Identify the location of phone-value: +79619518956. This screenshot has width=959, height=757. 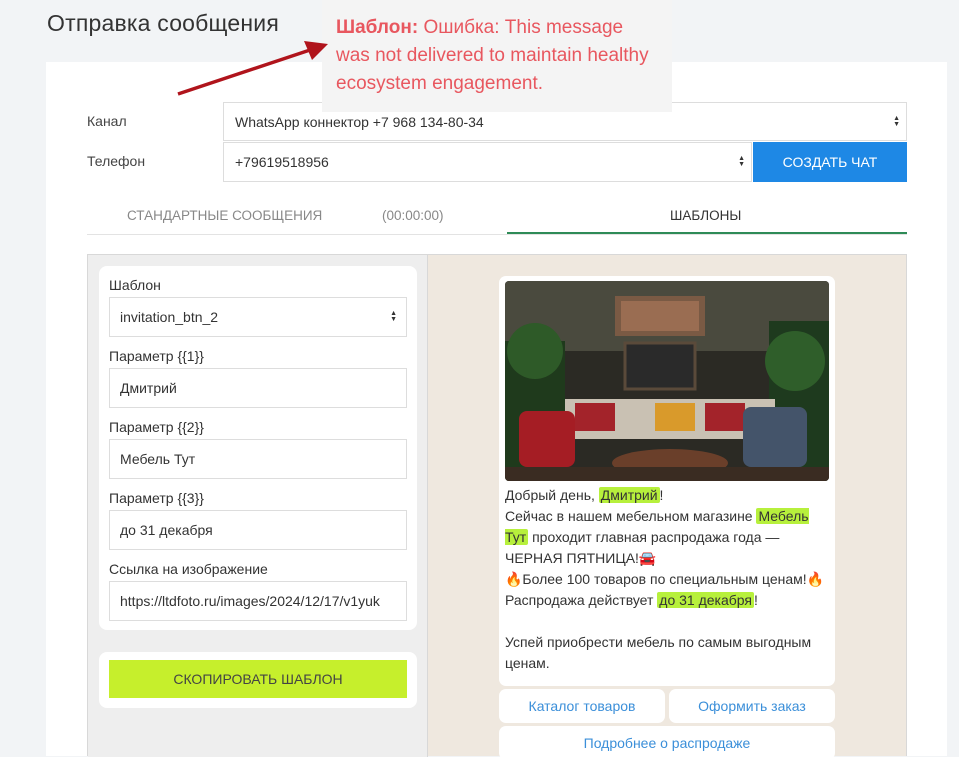
(282, 162).